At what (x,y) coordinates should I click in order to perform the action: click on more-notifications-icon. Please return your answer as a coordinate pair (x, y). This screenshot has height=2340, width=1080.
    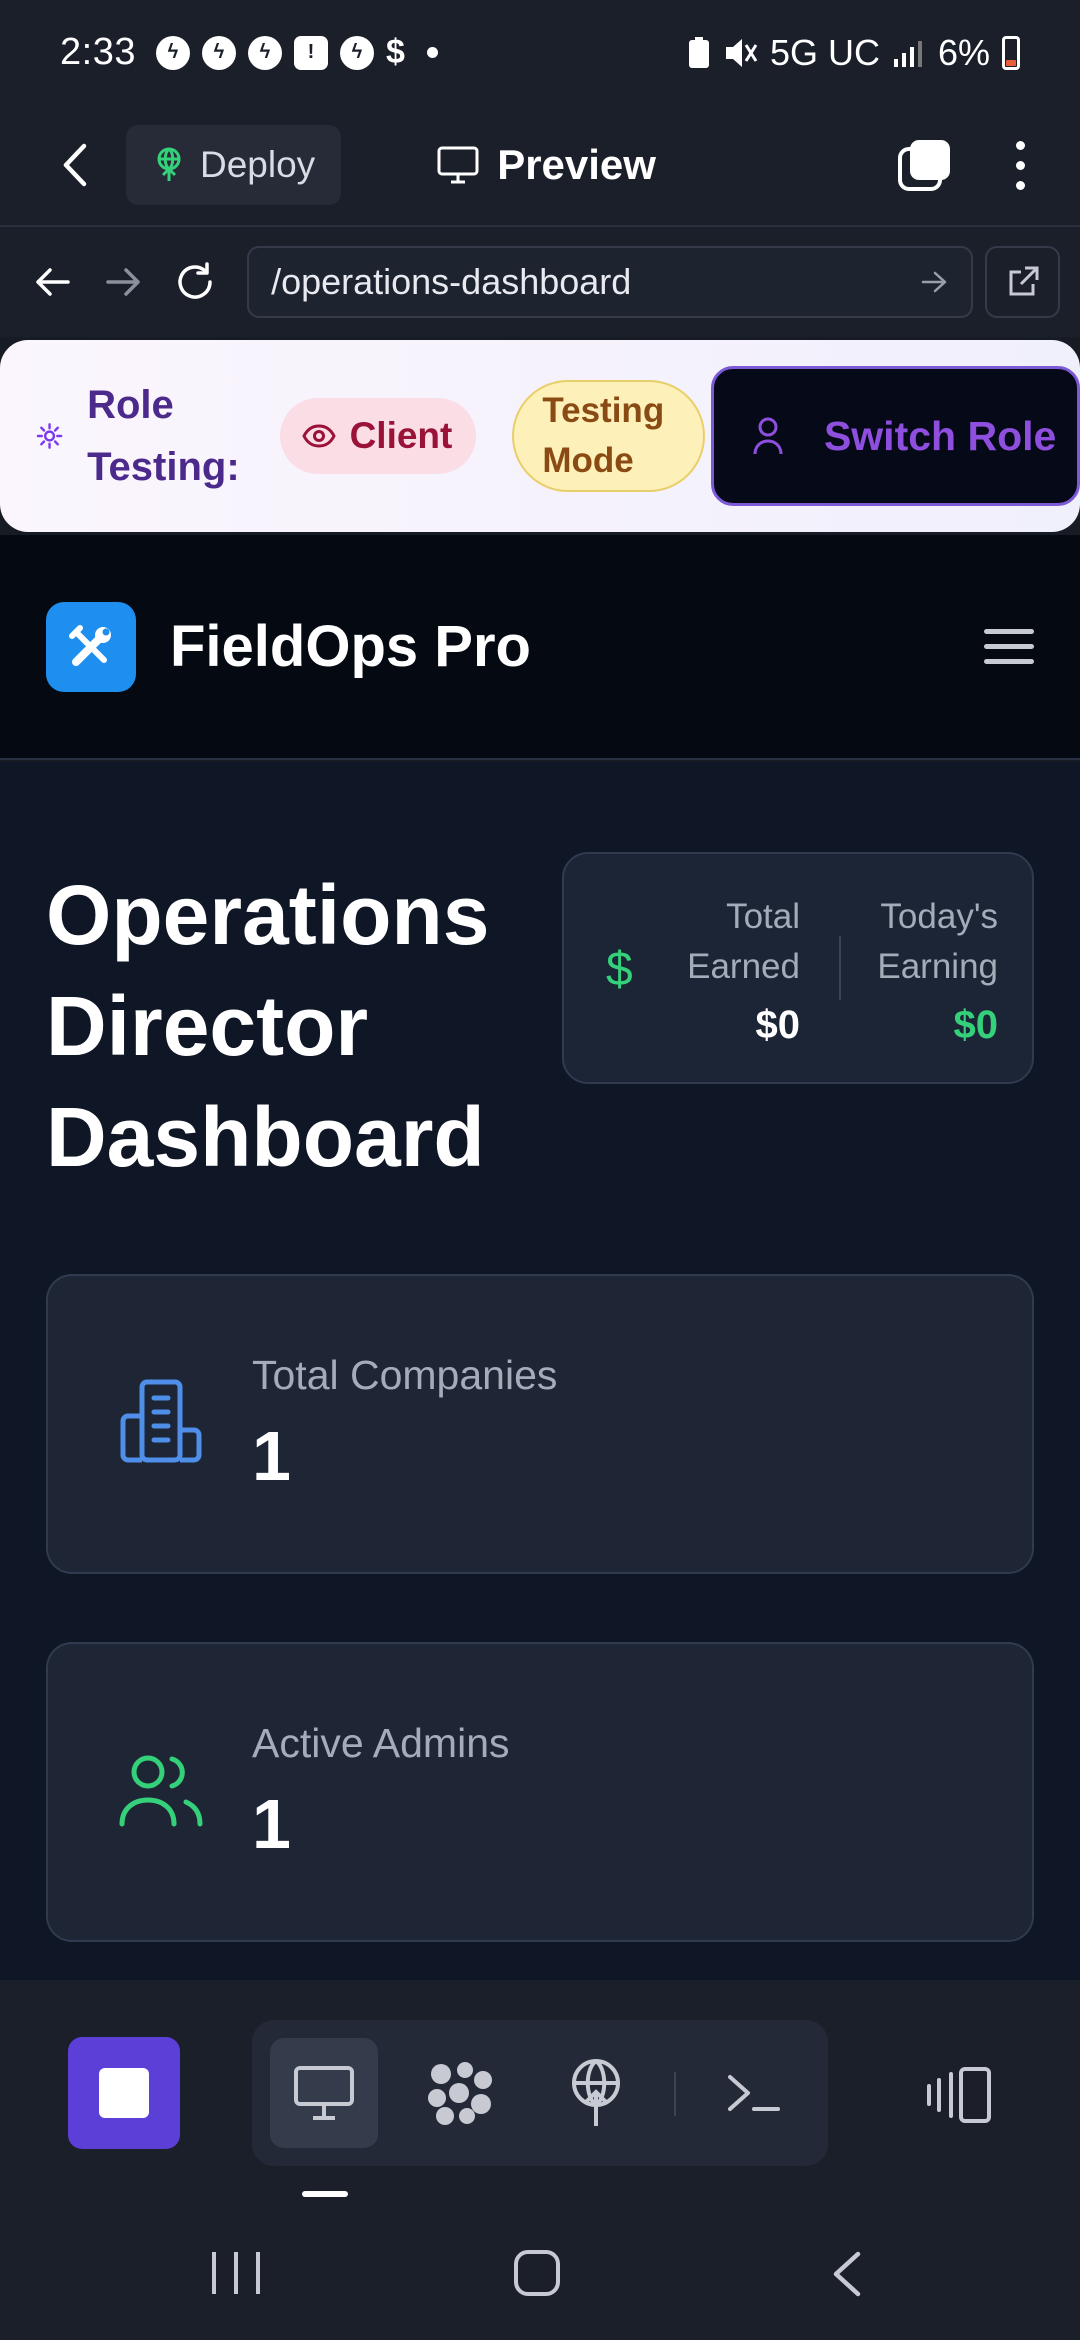
    Looking at the image, I should click on (432, 52).